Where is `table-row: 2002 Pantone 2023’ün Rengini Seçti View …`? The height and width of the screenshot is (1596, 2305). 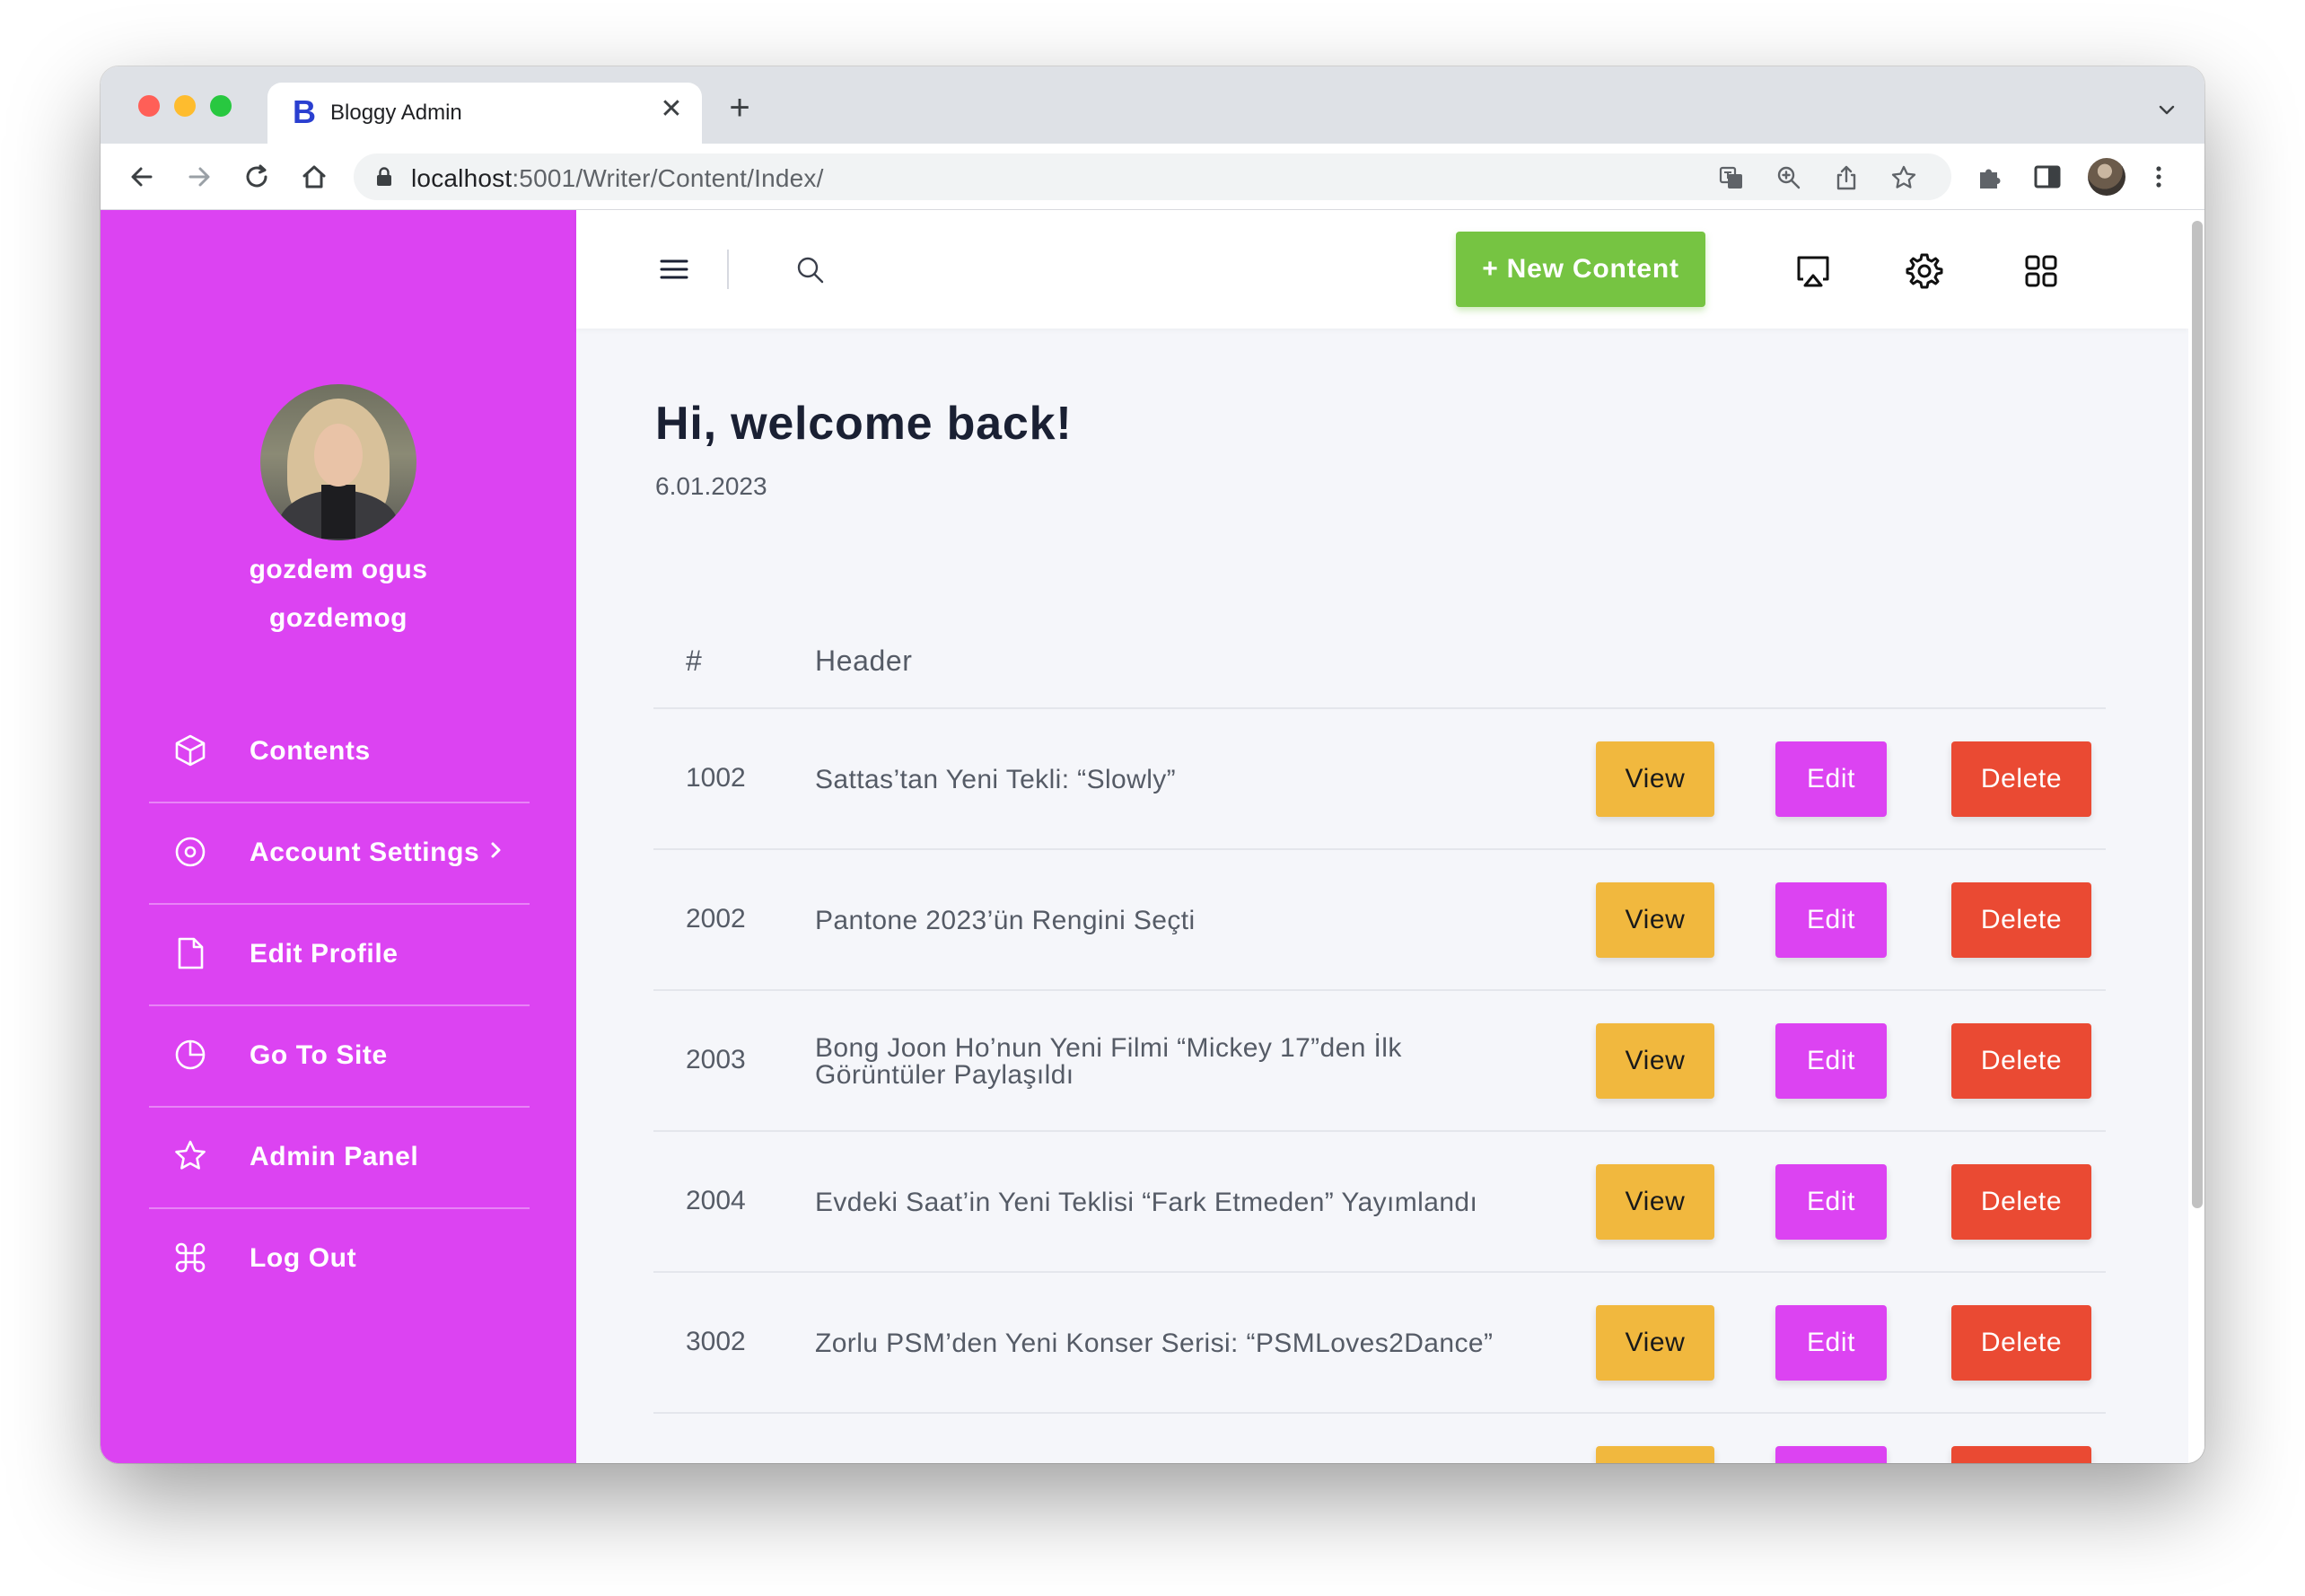 table-row: 2002 Pantone 2023’ün Rengini Seçti View … is located at coordinates (1379, 920).